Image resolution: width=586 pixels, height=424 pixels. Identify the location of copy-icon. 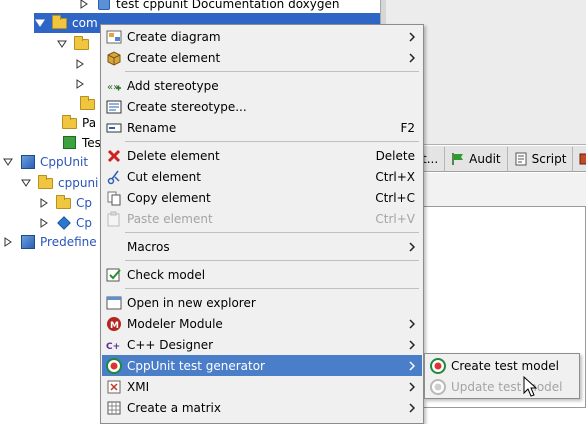
(114, 198).